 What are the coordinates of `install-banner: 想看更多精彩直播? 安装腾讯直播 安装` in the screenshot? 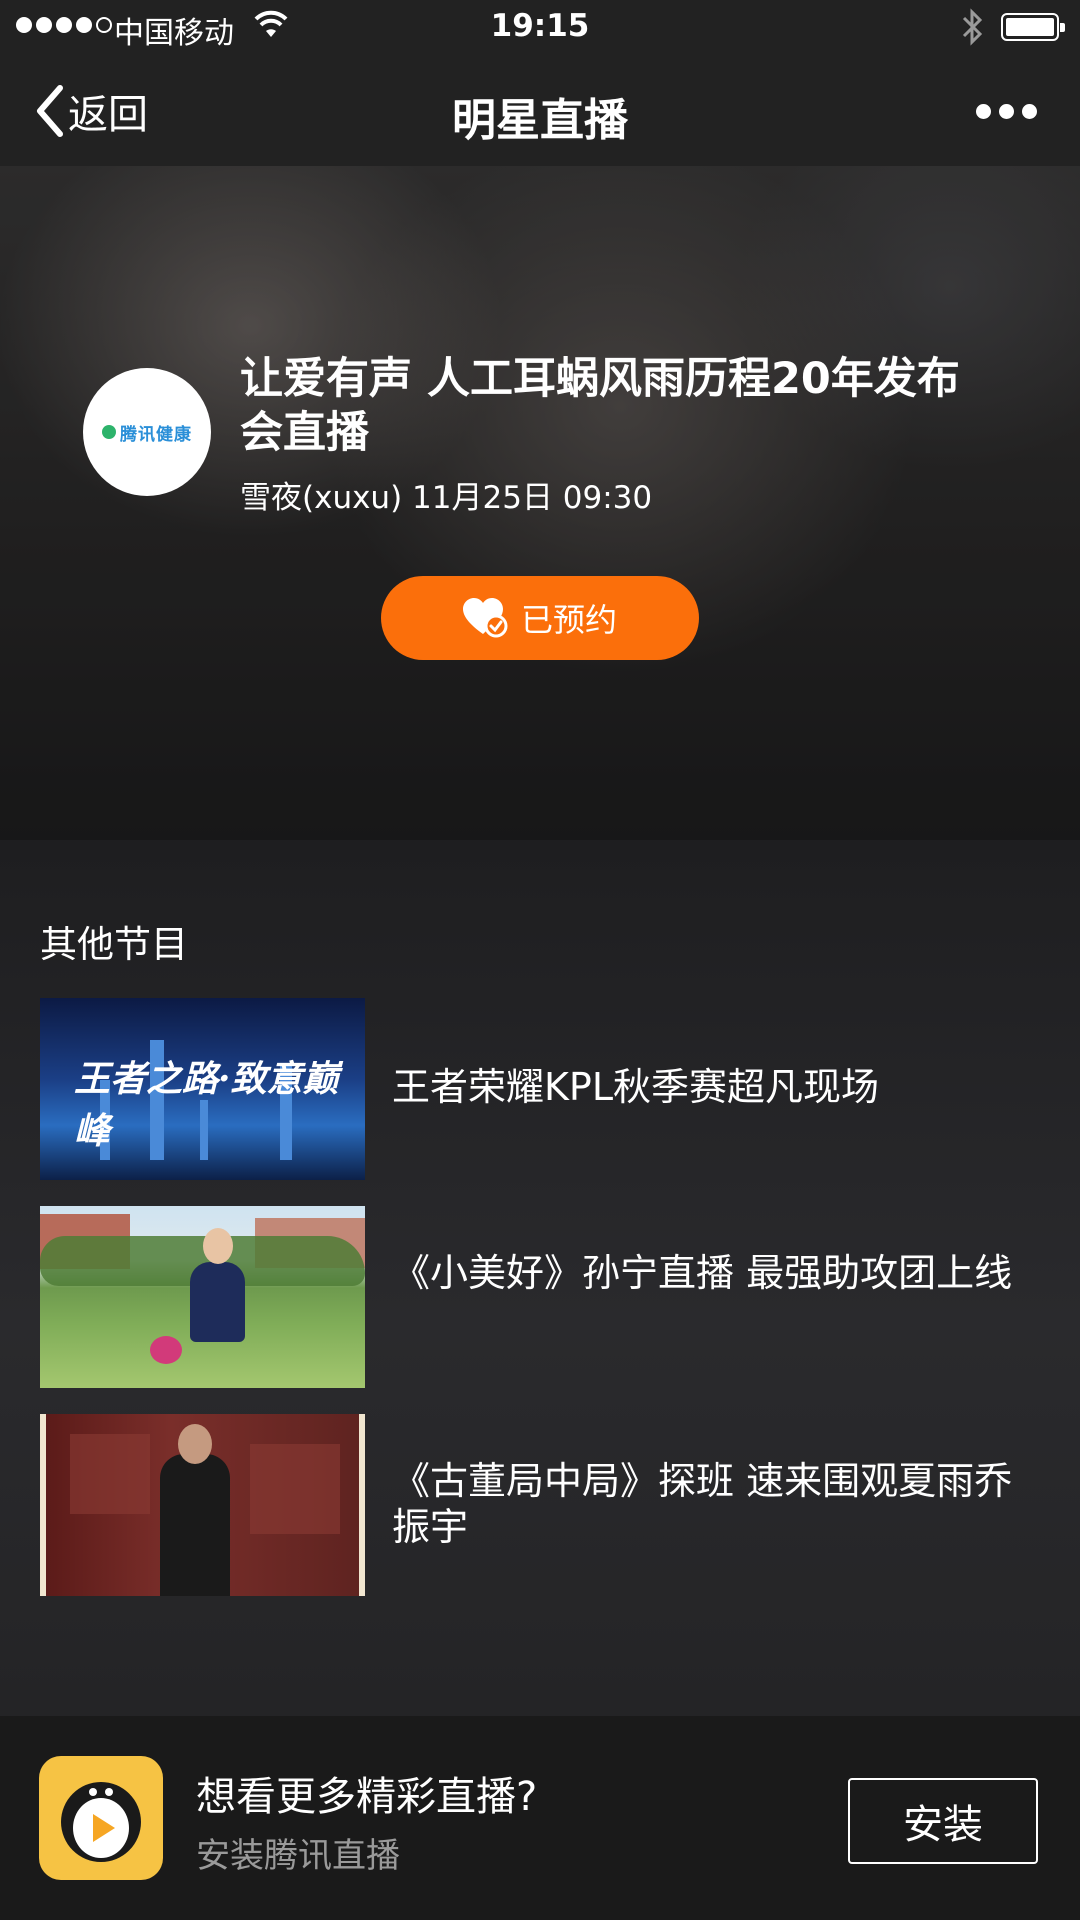 It's located at (540, 1818).